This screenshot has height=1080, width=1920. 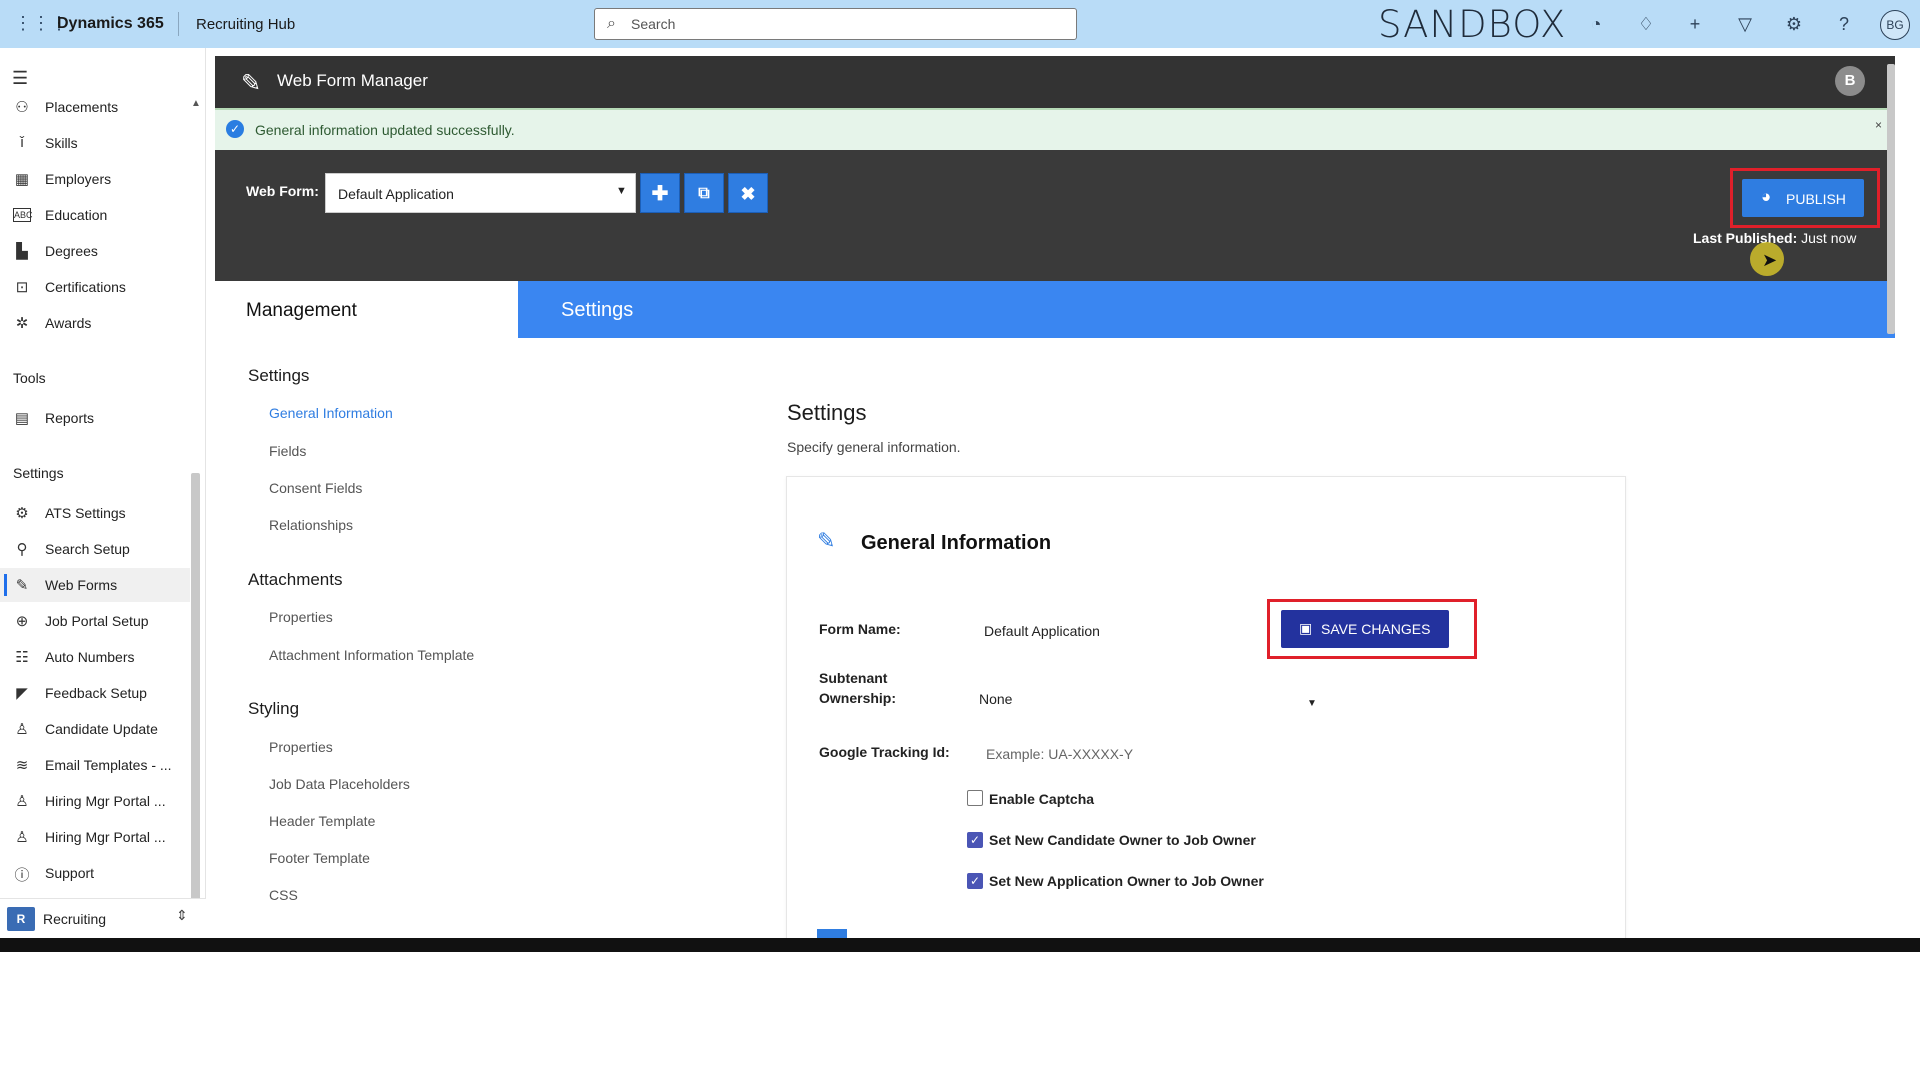 I want to click on last-published-value: Just now, so click(x=1829, y=238).